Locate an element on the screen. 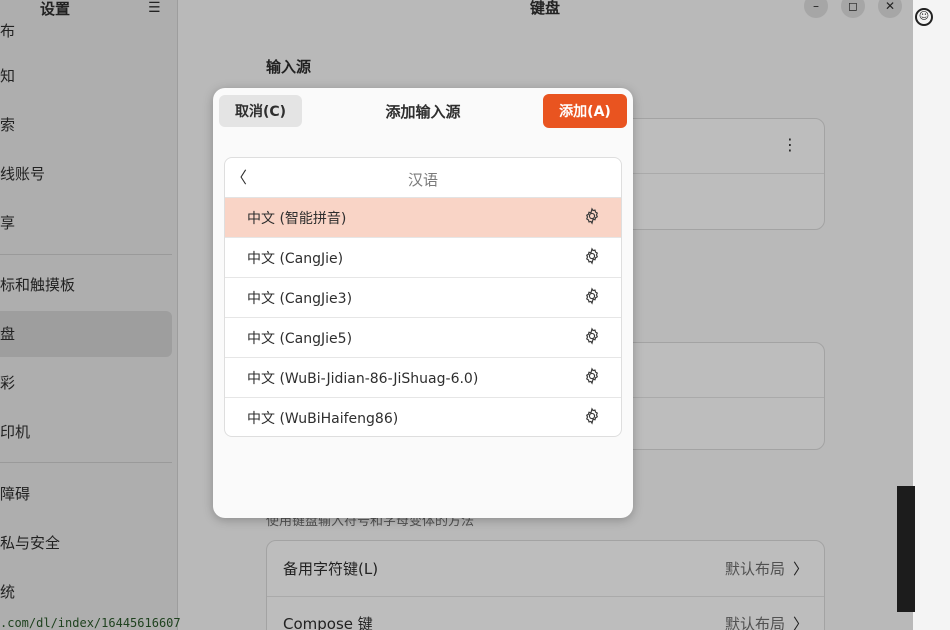 The width and height of the screenshot is (950, 630). cancel-button: 取消(C) is located at coordinates (260, 111).